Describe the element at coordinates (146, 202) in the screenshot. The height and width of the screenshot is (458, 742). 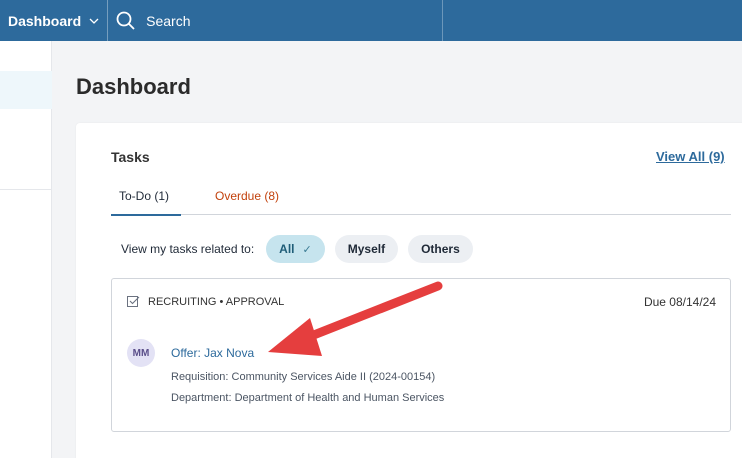
I see `tab-todo: To-Do (1)` at that location.